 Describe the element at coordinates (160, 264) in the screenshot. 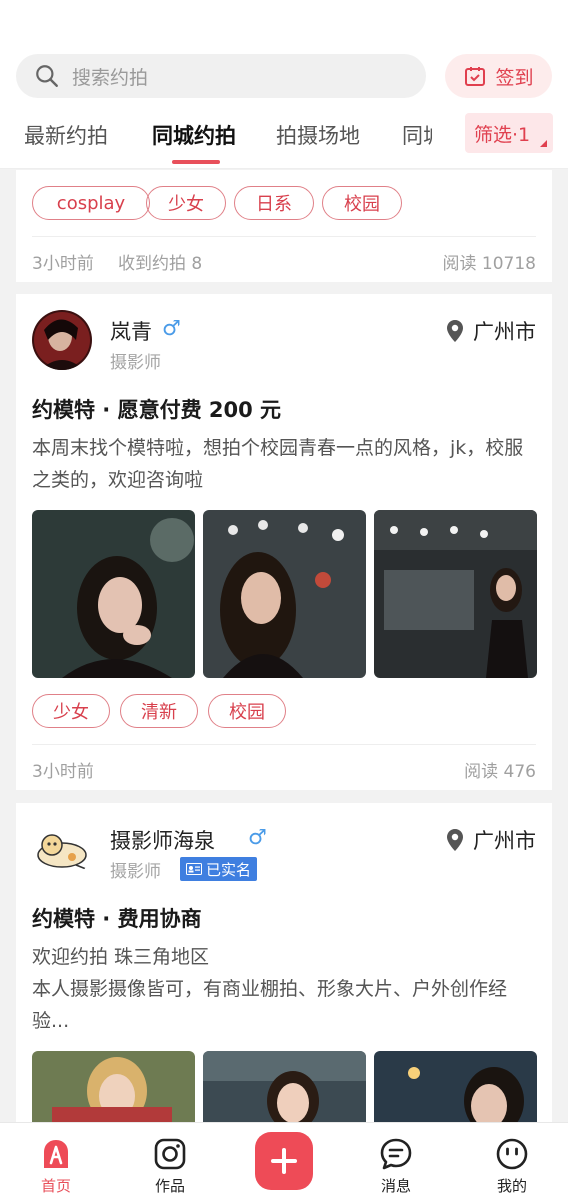

I see `received-count: 收到约拍 8` at that location.